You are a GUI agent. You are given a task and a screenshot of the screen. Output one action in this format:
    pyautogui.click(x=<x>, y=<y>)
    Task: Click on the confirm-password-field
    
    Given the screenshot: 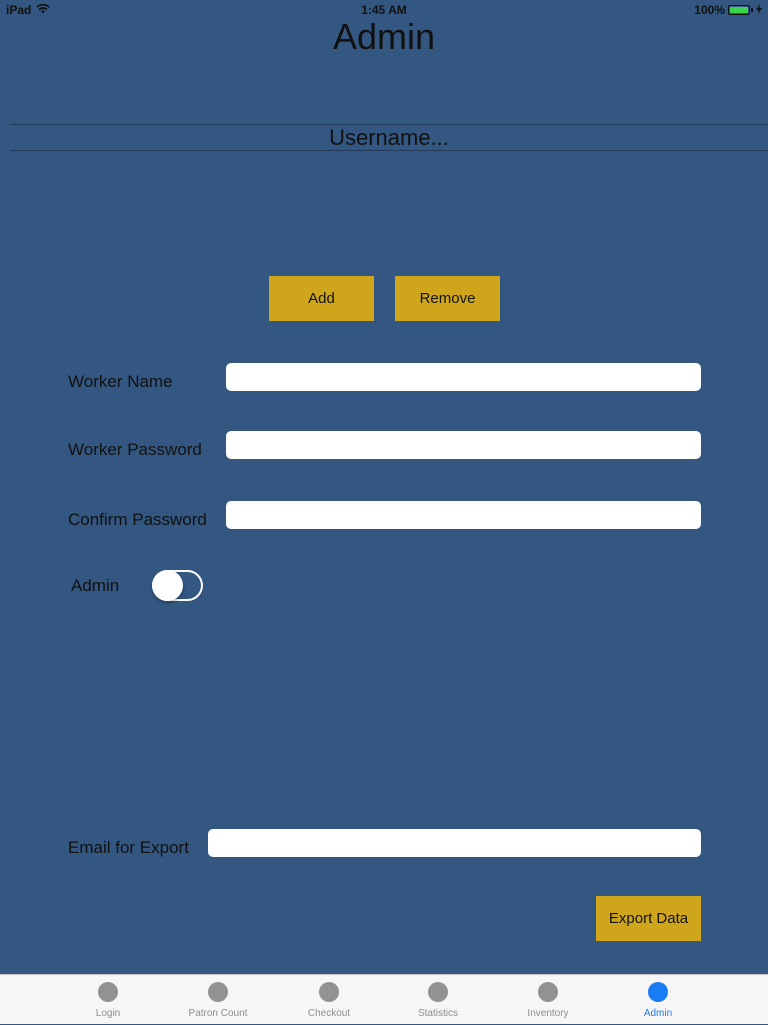 What is the action you would take?
    pyautogui.click(x=463, y=515)
    